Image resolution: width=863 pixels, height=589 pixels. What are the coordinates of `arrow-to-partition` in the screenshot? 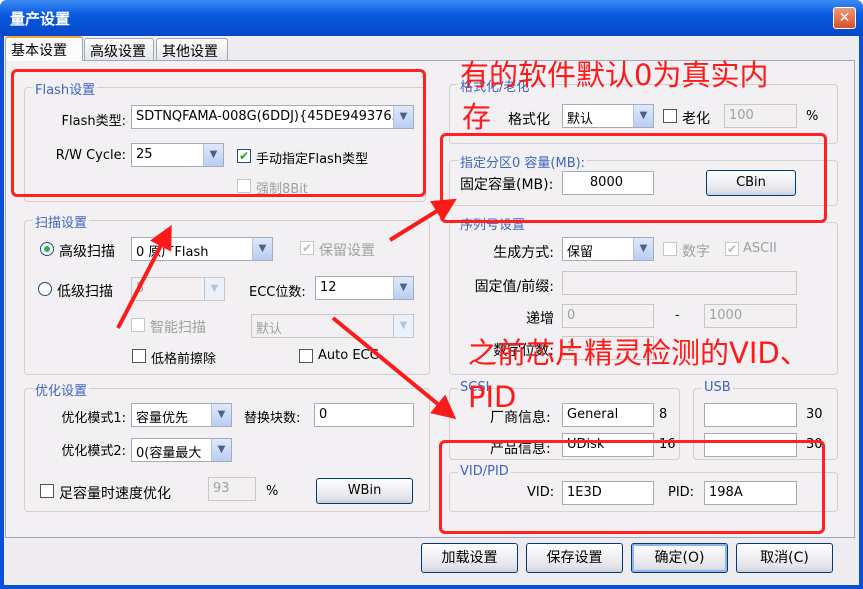 It's located at (422, 220).